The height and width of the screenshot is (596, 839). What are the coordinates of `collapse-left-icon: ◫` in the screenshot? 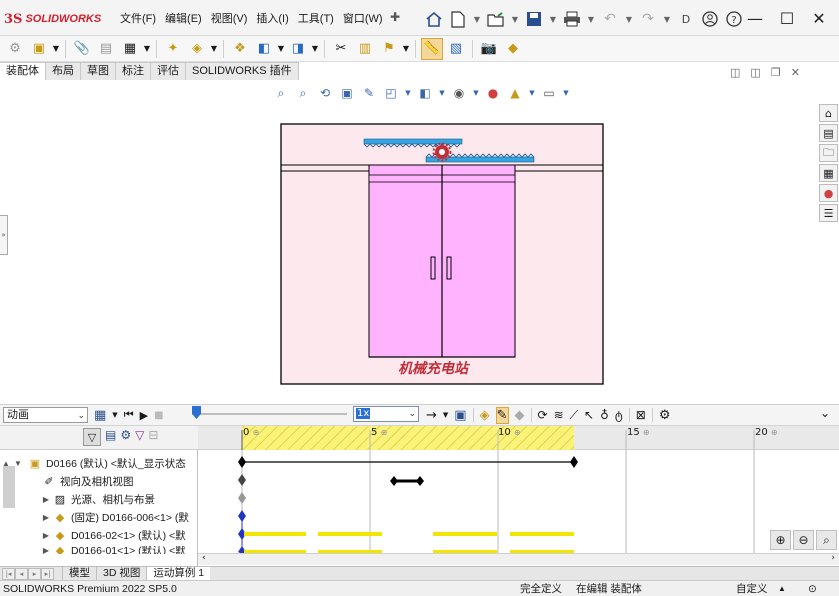 It's located at (735, 72).